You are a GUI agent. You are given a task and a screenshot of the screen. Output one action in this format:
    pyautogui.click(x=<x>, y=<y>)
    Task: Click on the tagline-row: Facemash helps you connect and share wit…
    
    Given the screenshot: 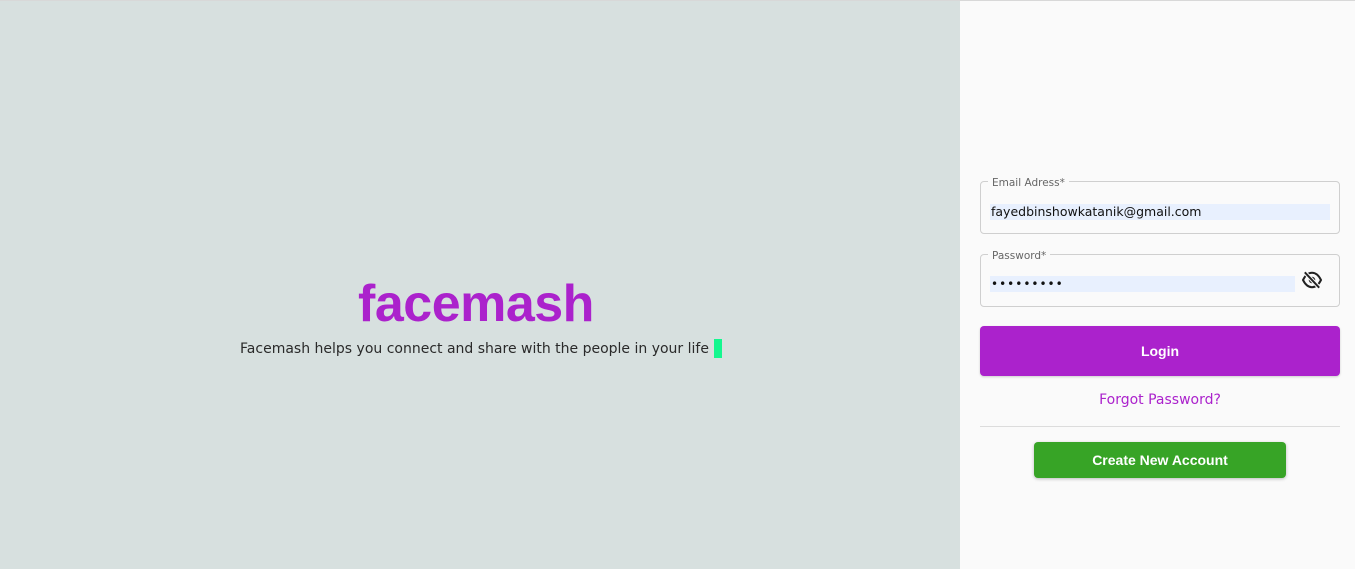 What is the action you would take?
    pyautogui.click(x=481, y=348)
    